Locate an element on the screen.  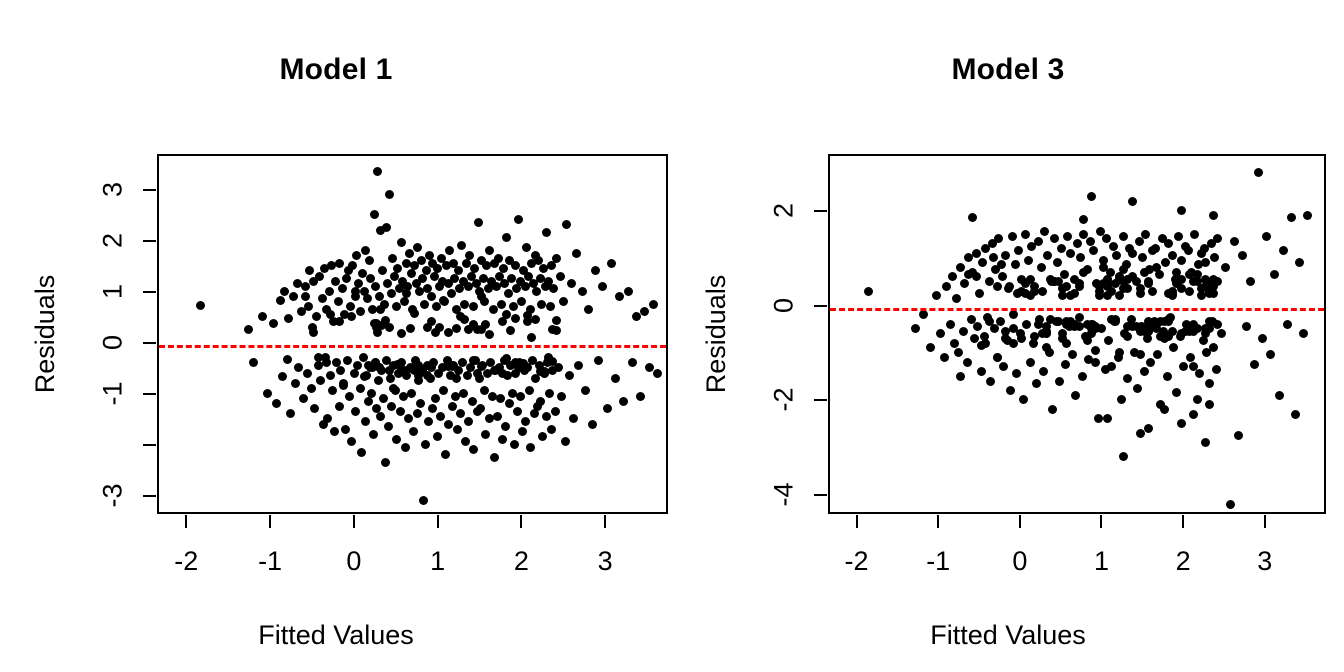
y-axis-tick-label: -1 is located at coordinates (112, 393).